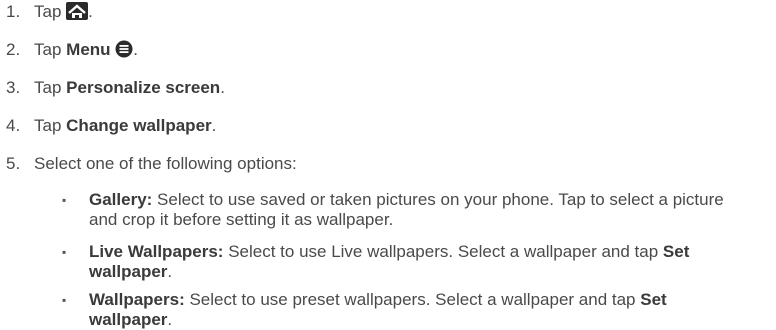 This screenshot has width=776, height=330. I want to click on step-3: 3. Tap Personalize screen., so click(112, 88).